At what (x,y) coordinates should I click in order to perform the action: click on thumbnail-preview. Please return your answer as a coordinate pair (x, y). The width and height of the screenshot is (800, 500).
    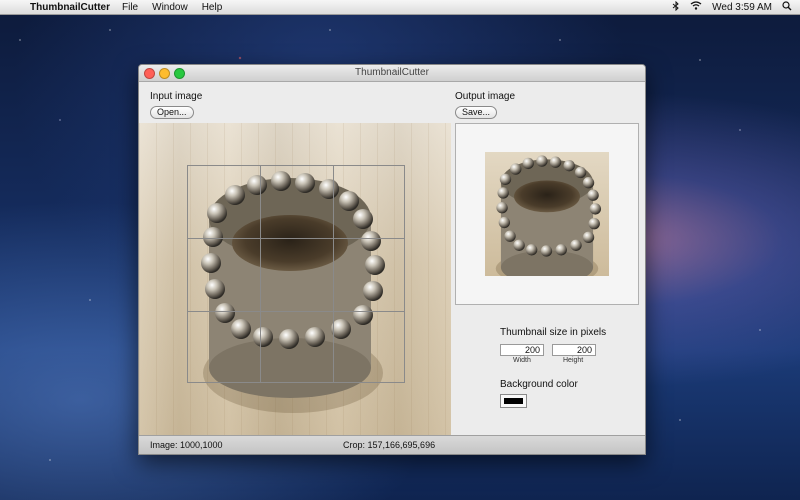
    Looking at the image, I should click on (547, 214).